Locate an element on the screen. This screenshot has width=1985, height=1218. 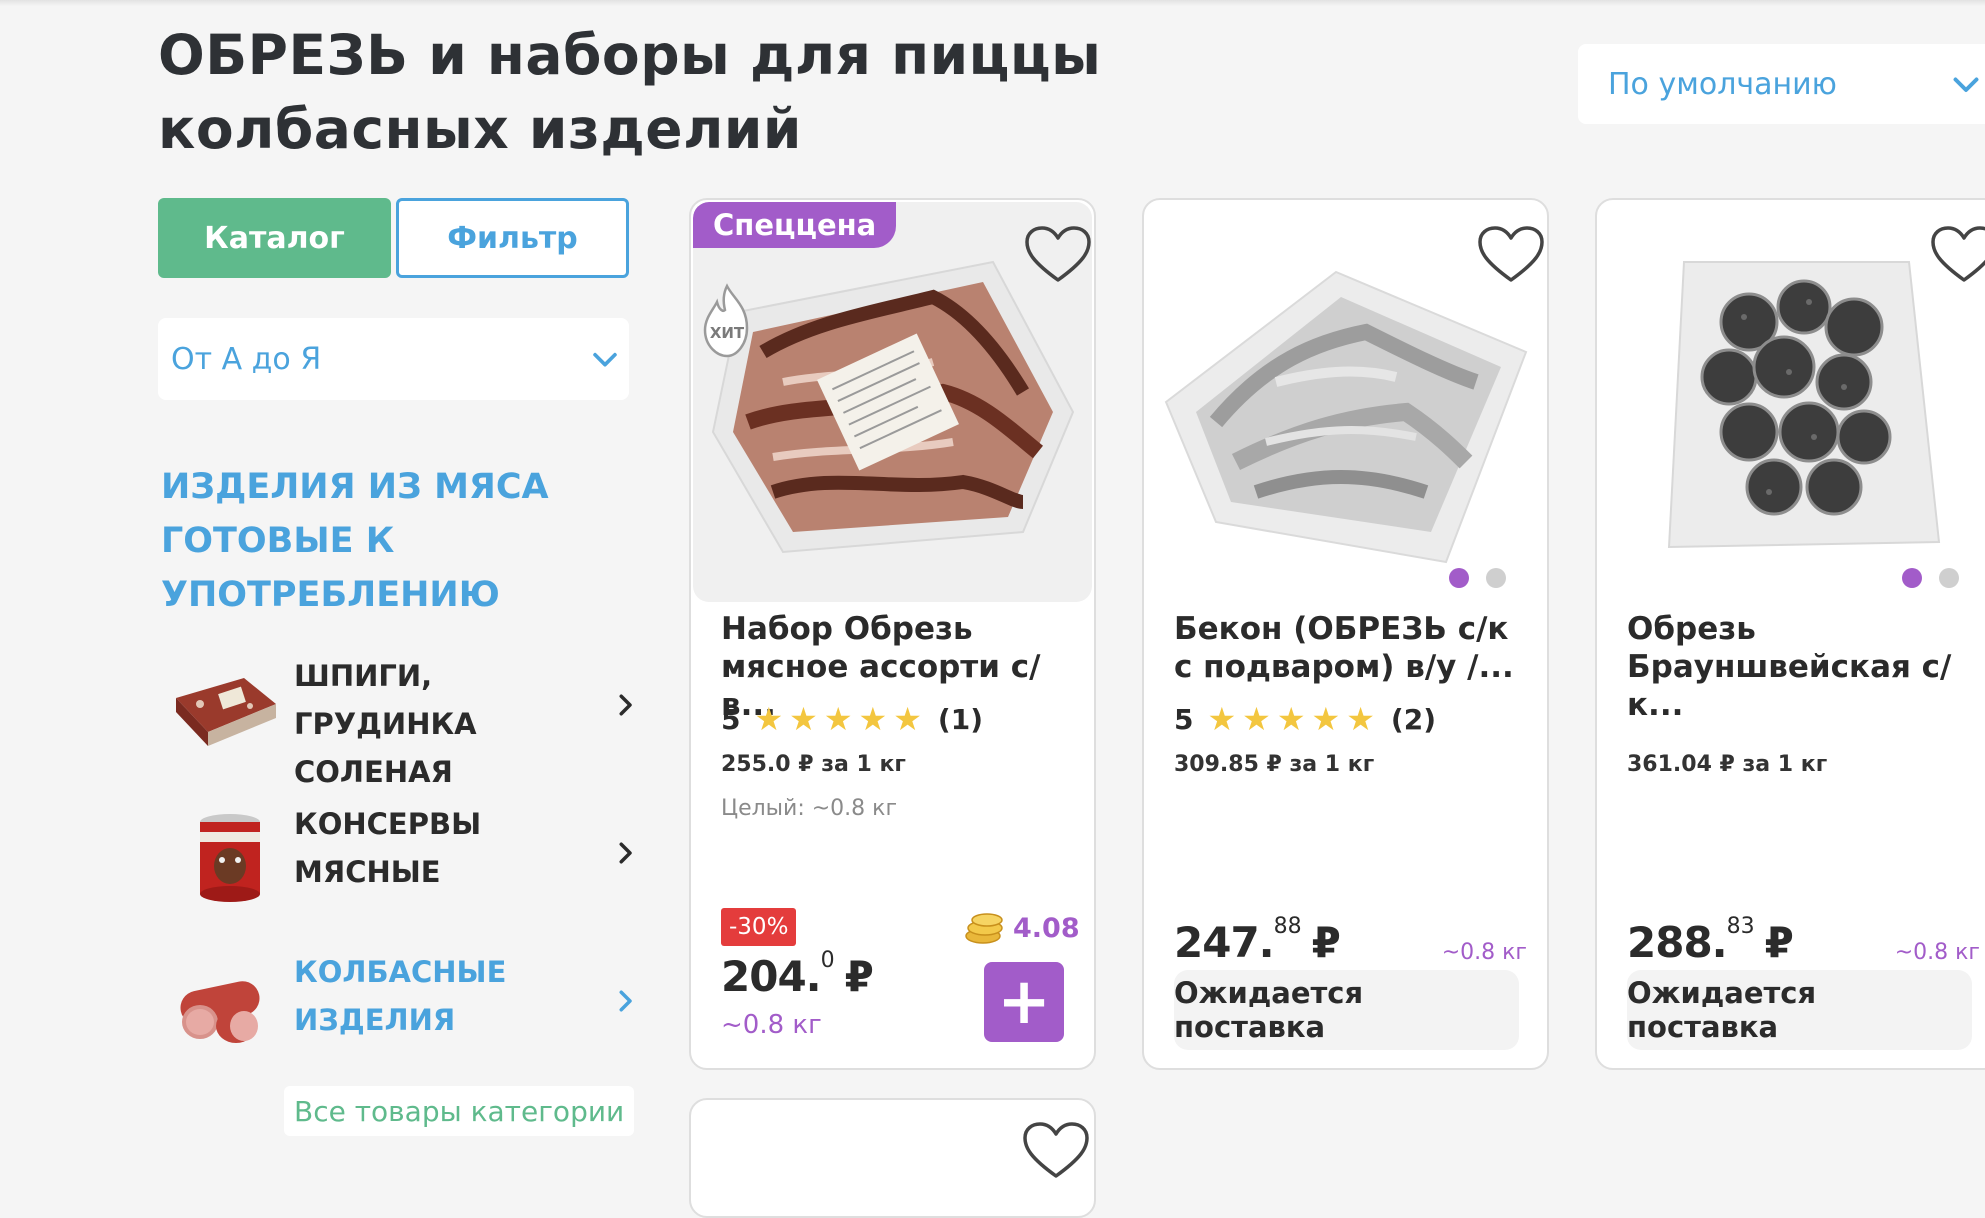
bonus-coins-icon is located at coordinates (984, 928).